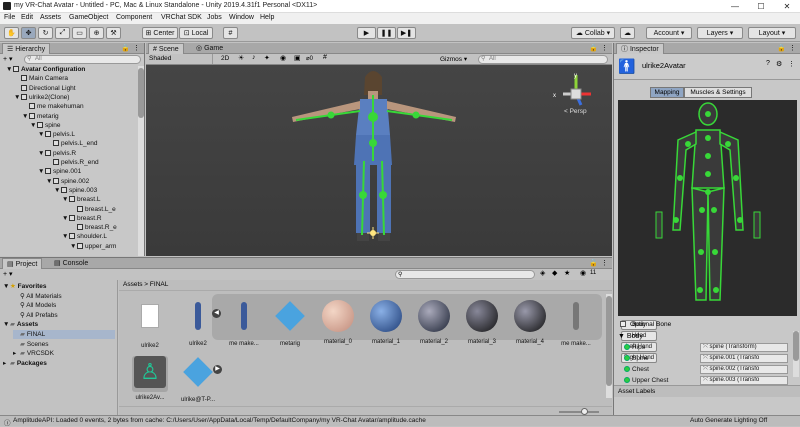  What do you see at coordinates (81, 200) in the screenshot?
I see `hierarchy-item: ▼ breast.L` at bounding box center [81, 200].